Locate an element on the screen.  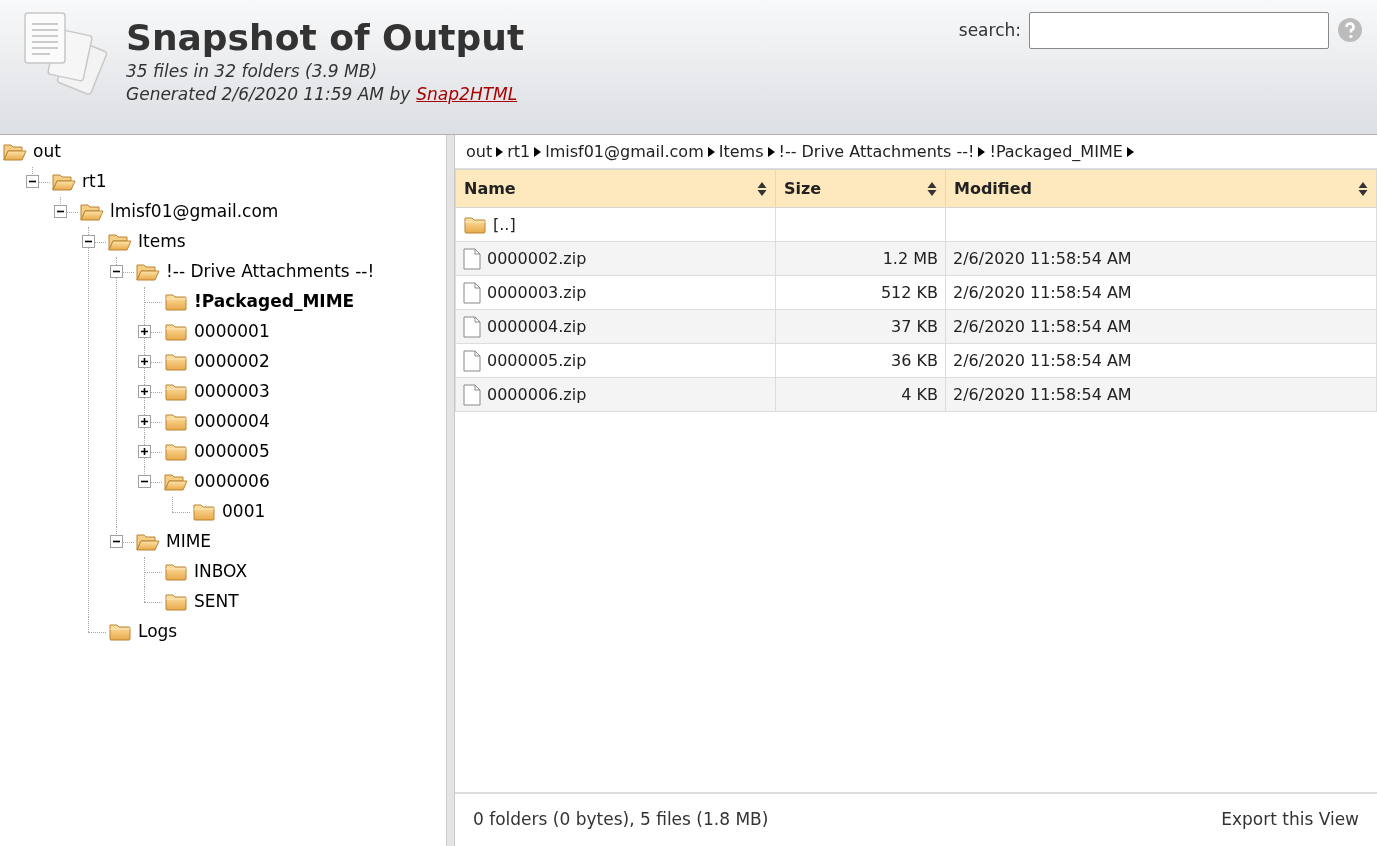
tree-item: 0000004 is located at coordinates (217, 422).